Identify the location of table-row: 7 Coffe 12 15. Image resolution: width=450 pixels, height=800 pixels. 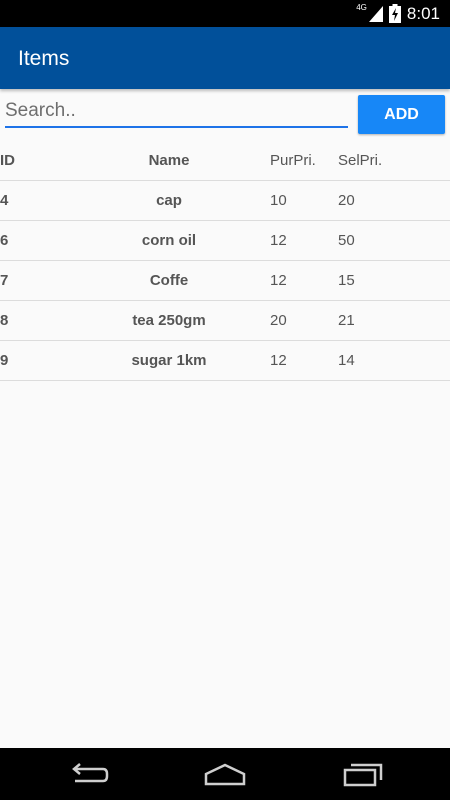
(225, 281).